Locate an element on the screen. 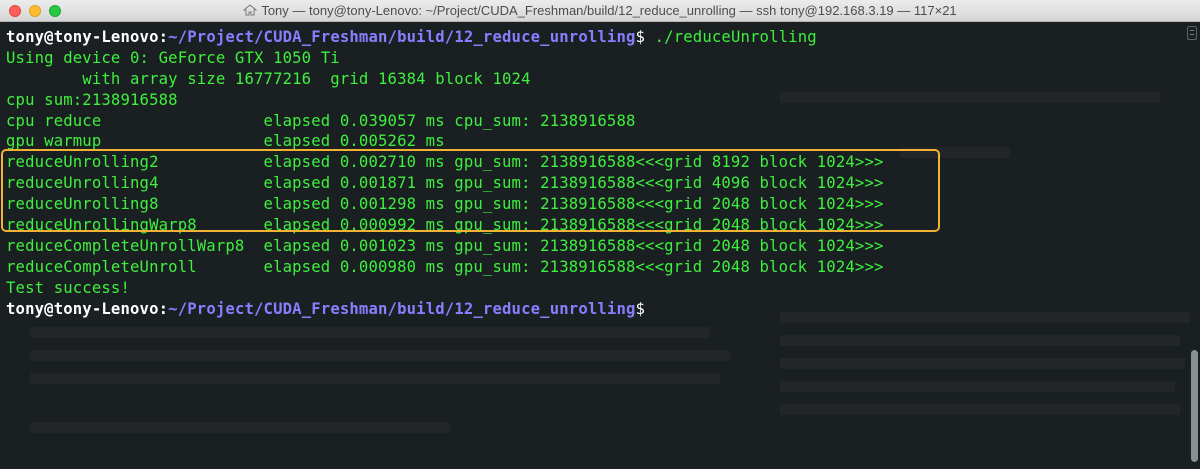 This screenshot has width=1200, height=469. scroll-lines-icon is located at coordinates (1192, 33).